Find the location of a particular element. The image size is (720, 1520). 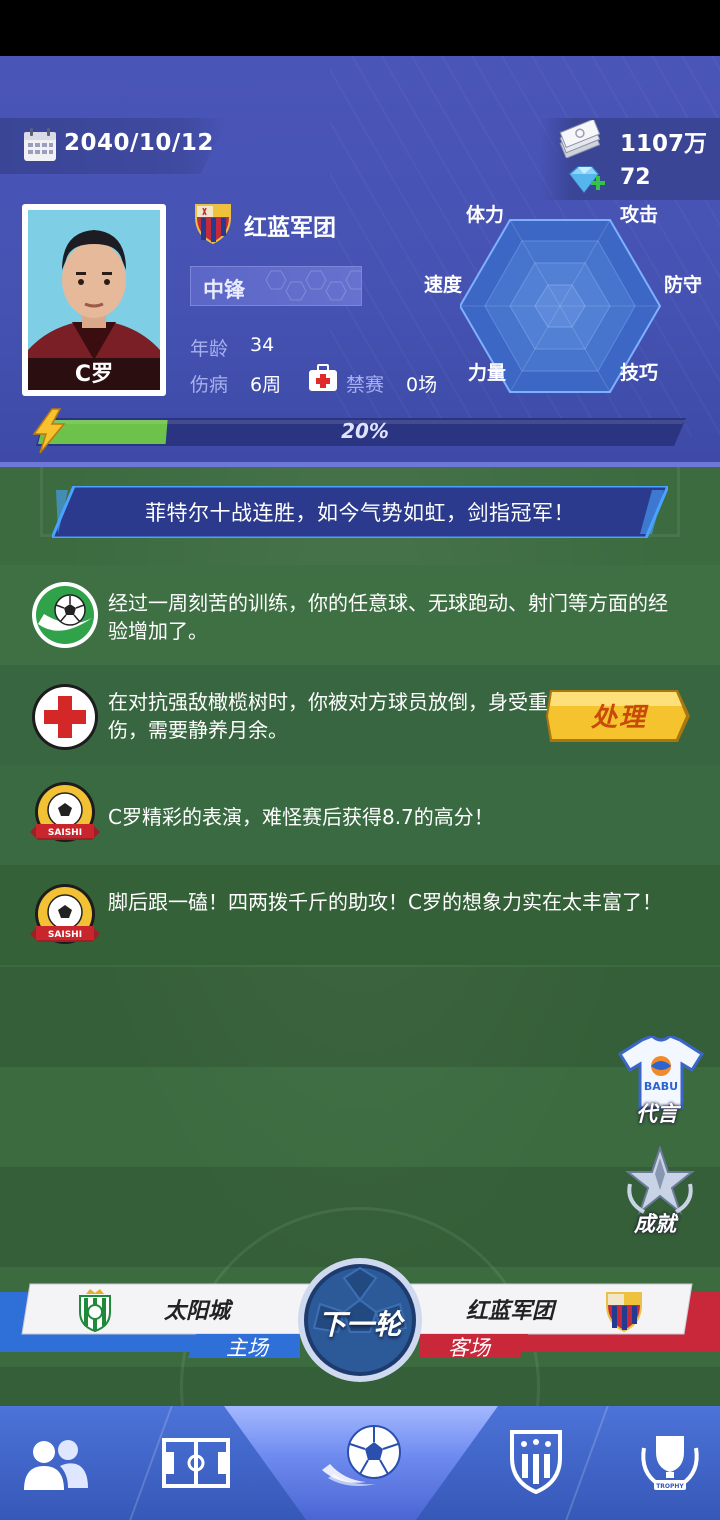

feed-item-text: 经过一周刻苦的训练，你的任意球、无球跑动、射门等方面的经验增加了。 is located at coordinates (388, 617).